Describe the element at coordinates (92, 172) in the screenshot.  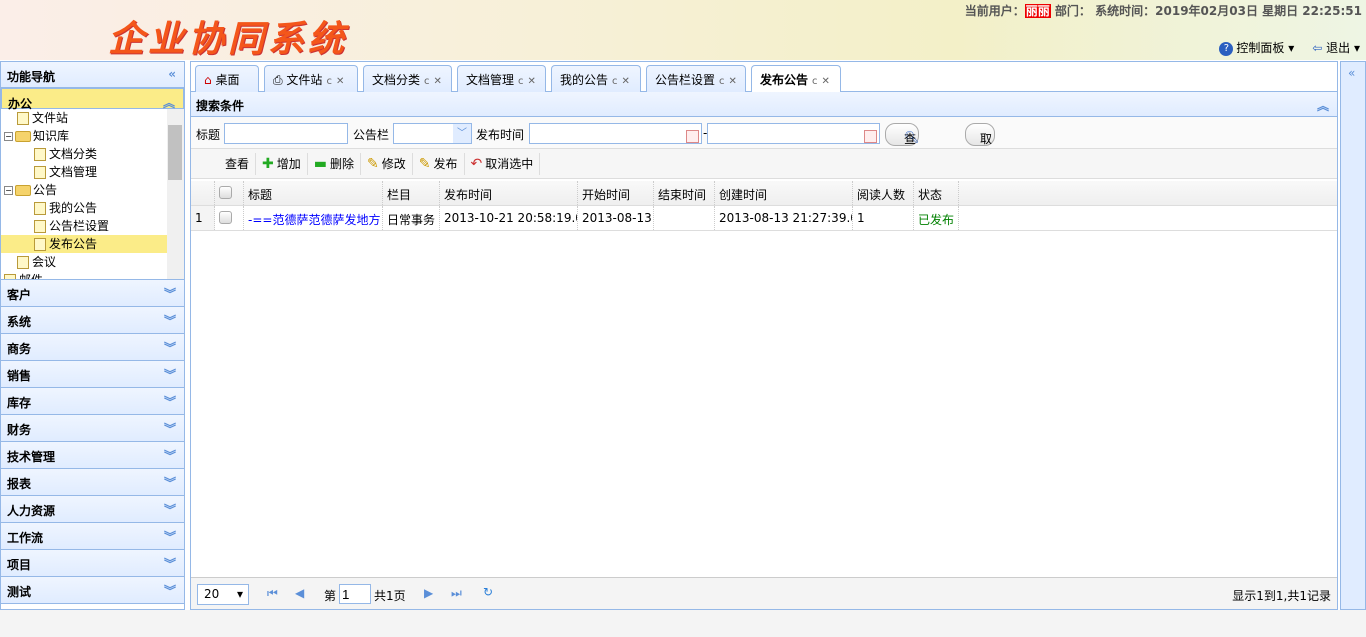
I see `tree-item: 文档管理` at that location.